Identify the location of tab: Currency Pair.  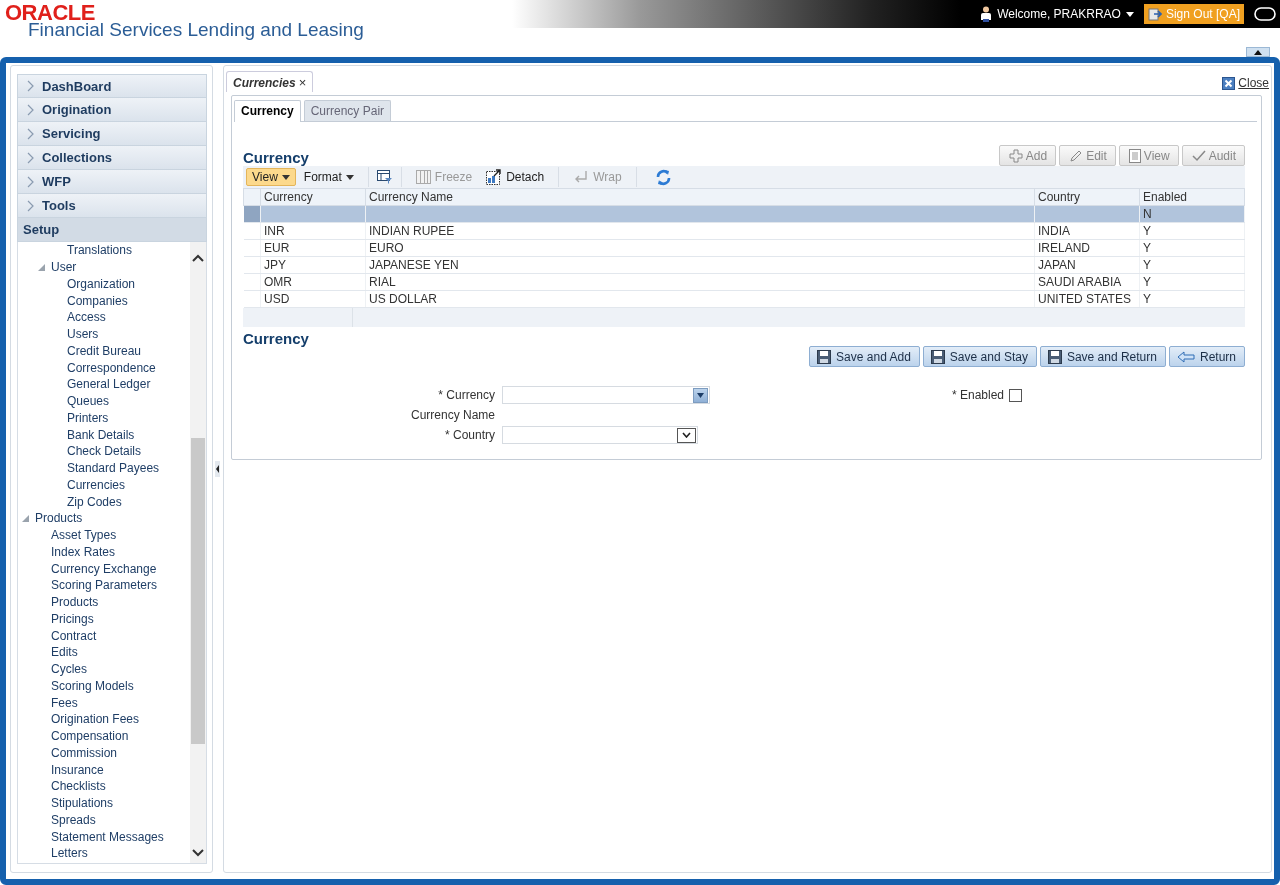
(347, 110).